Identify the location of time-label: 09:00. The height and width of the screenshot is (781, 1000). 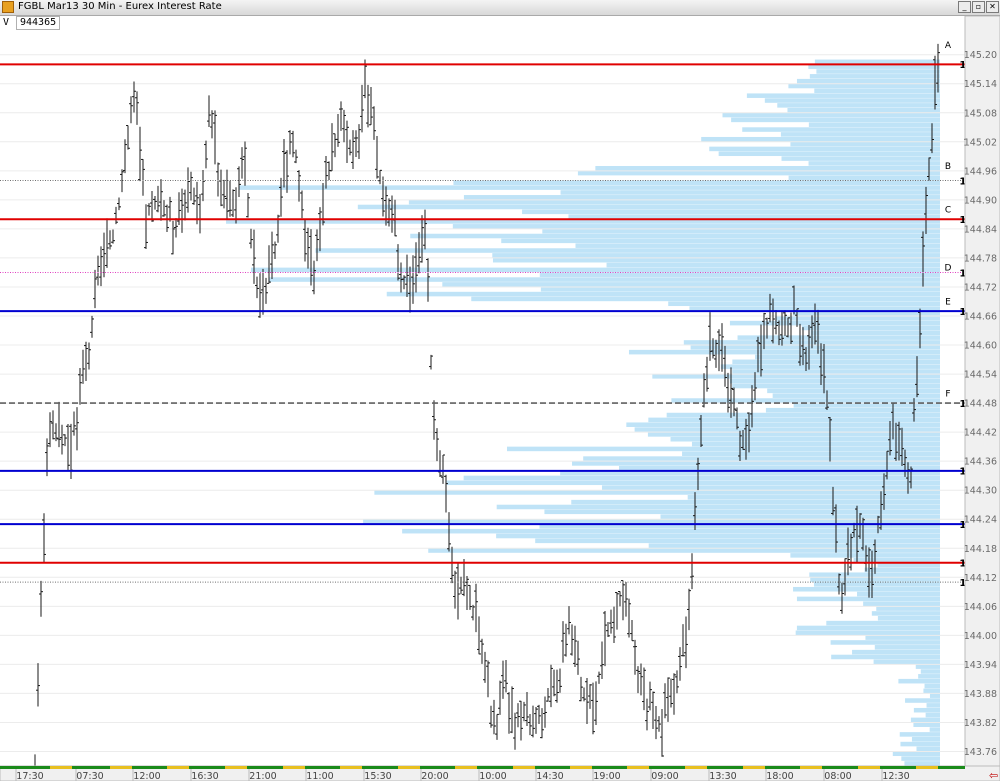
(664, 776).